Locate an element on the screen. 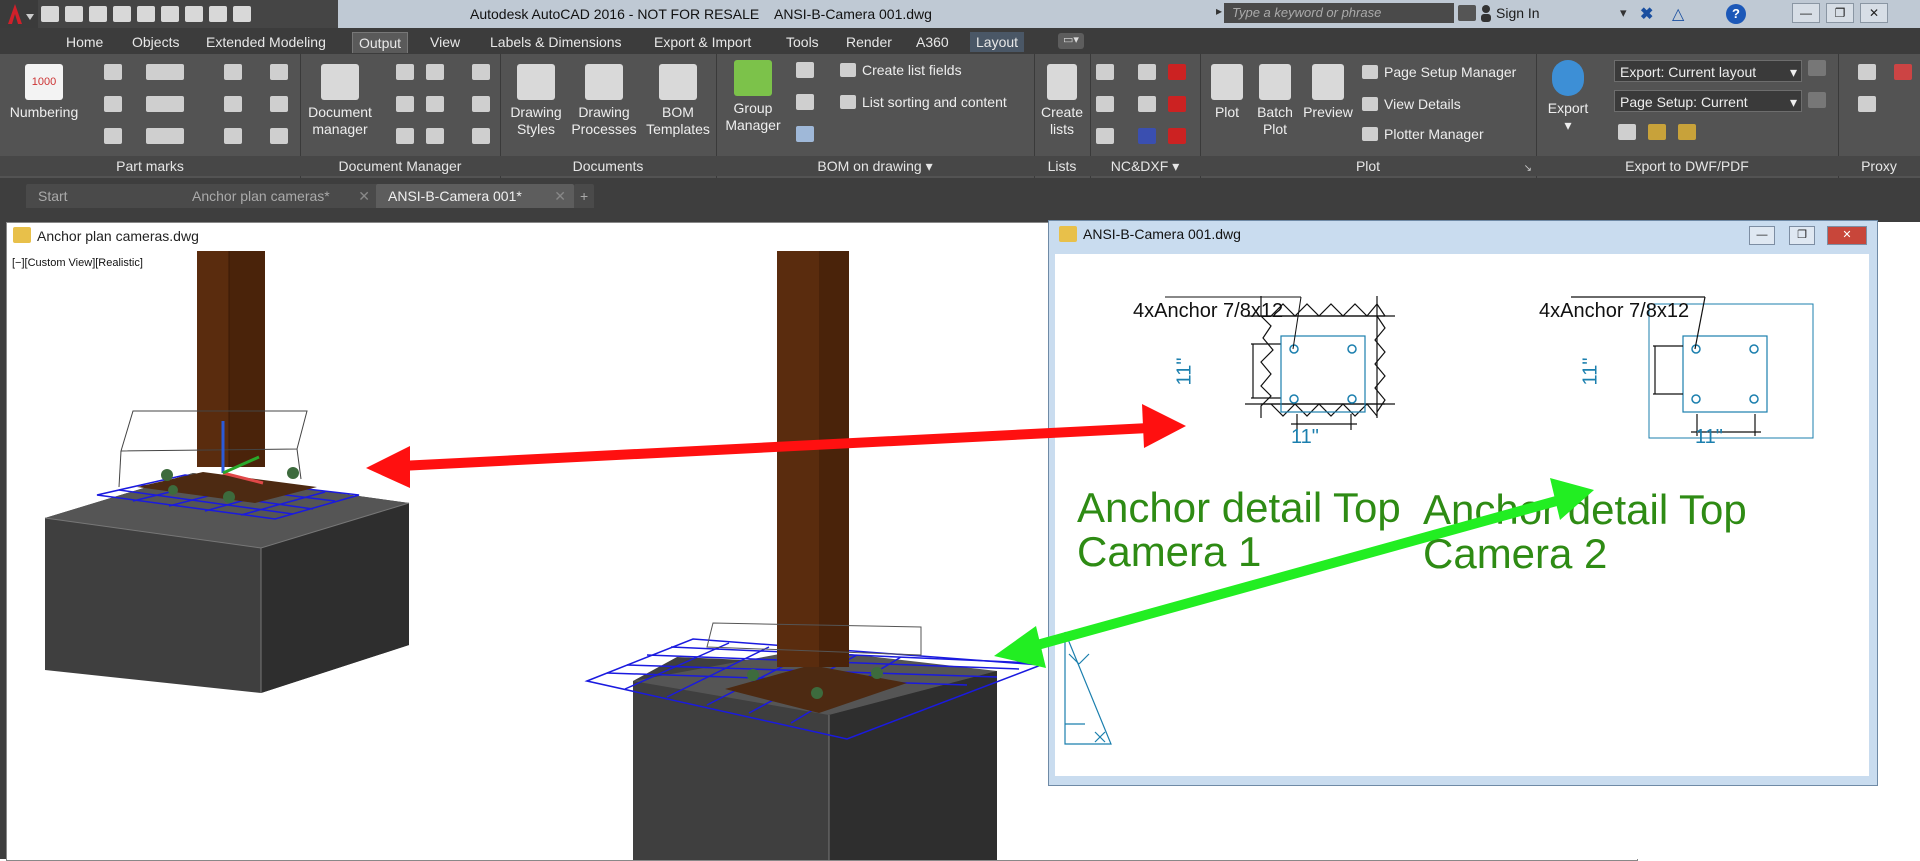 This screenshot has width=1920, height=861. red-arrow-annotation is located at coordinates (776, 446).